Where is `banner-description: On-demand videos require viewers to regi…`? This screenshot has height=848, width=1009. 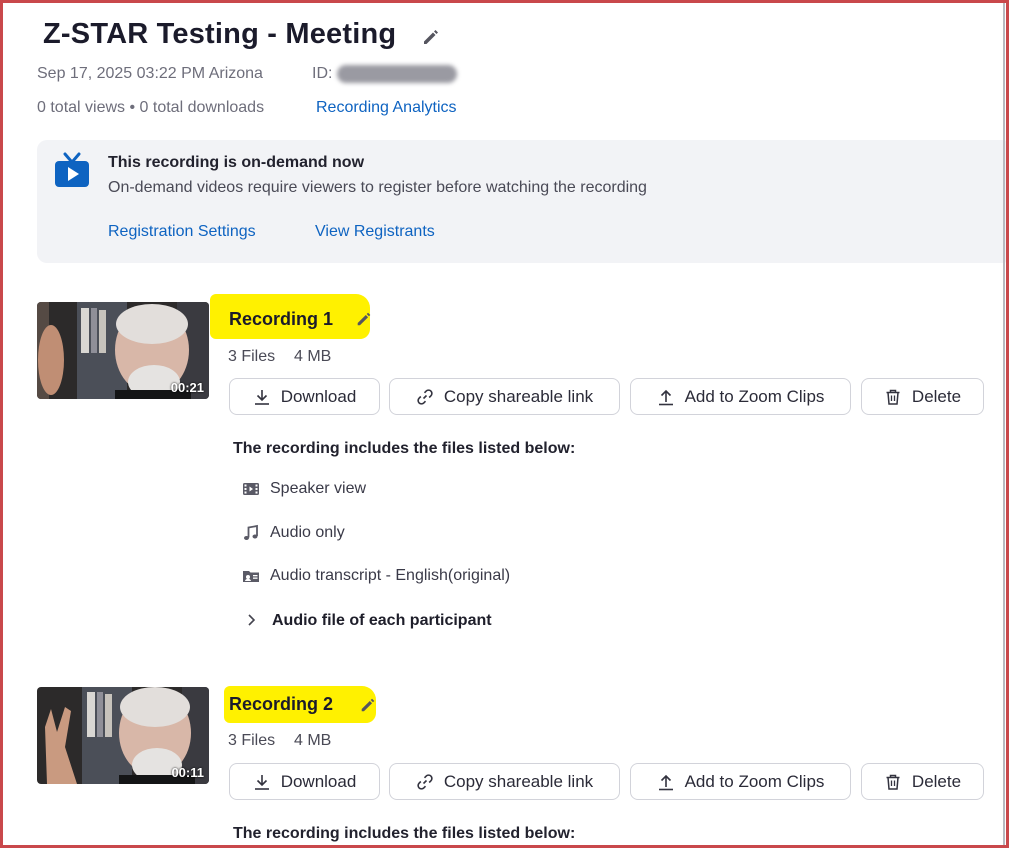 banner-description: On-demand videos require viewers to regi… is located at coordinates (377, 187).